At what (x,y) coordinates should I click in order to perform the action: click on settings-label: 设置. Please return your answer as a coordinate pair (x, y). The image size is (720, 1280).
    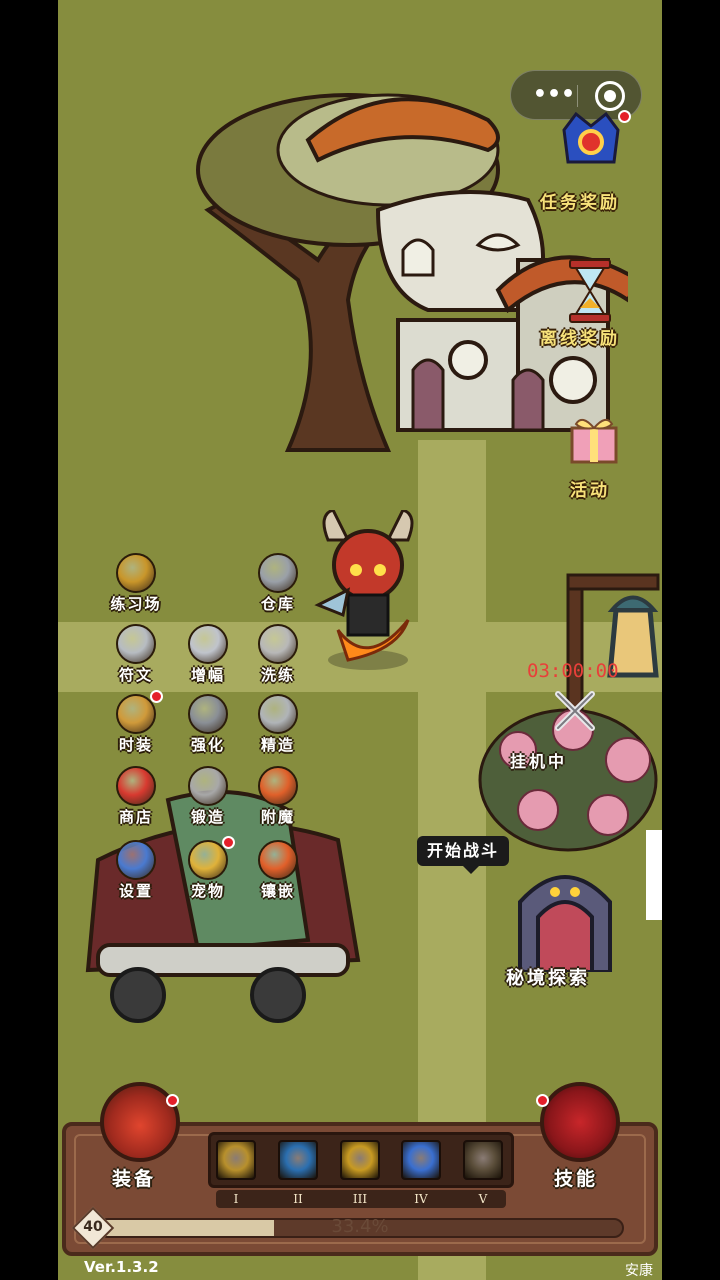
    Looking at the image, I should click on (135, 891).